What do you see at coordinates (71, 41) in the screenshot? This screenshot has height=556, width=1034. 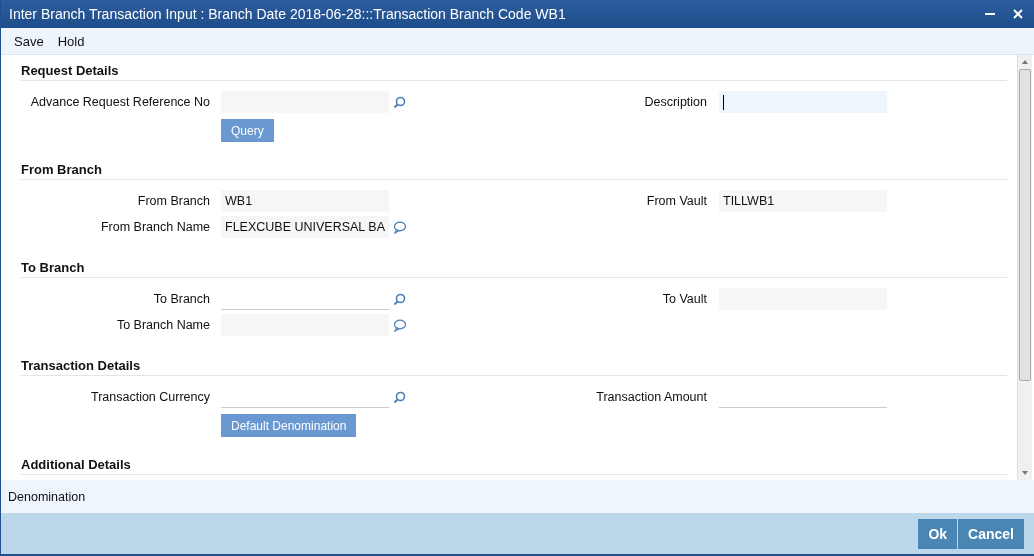 I see `menu-item: Hold` at bounding box center [71, 41].